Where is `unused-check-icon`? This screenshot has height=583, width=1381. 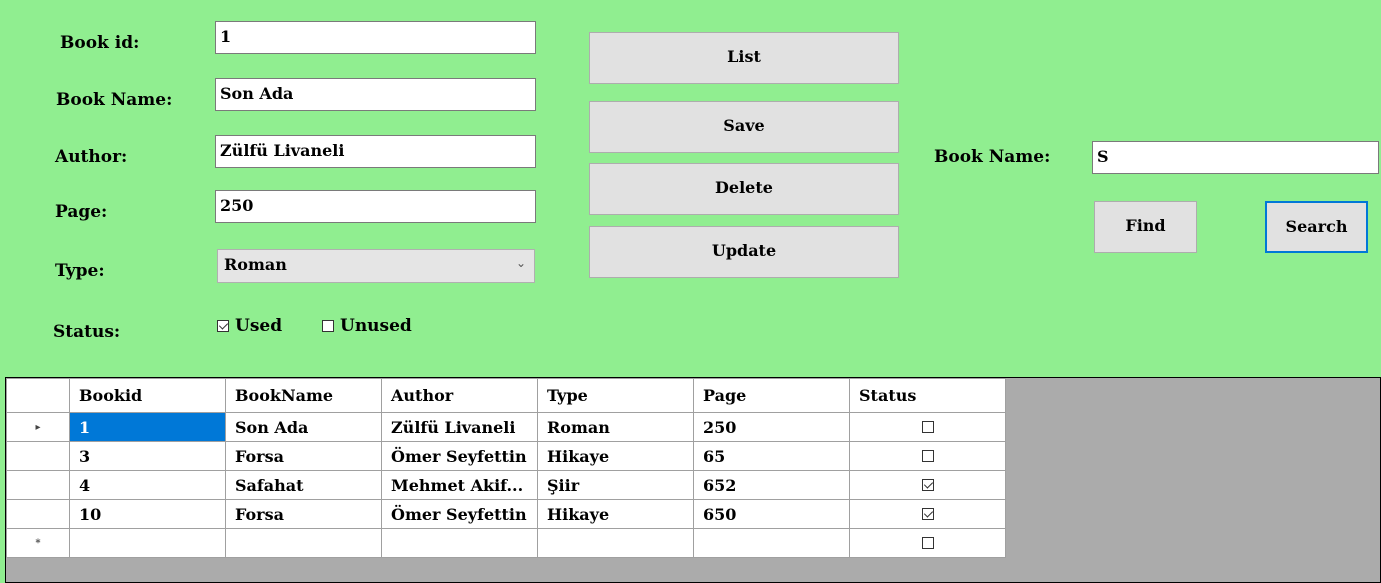
unused-check-icon is located at coordinates (328, 326).